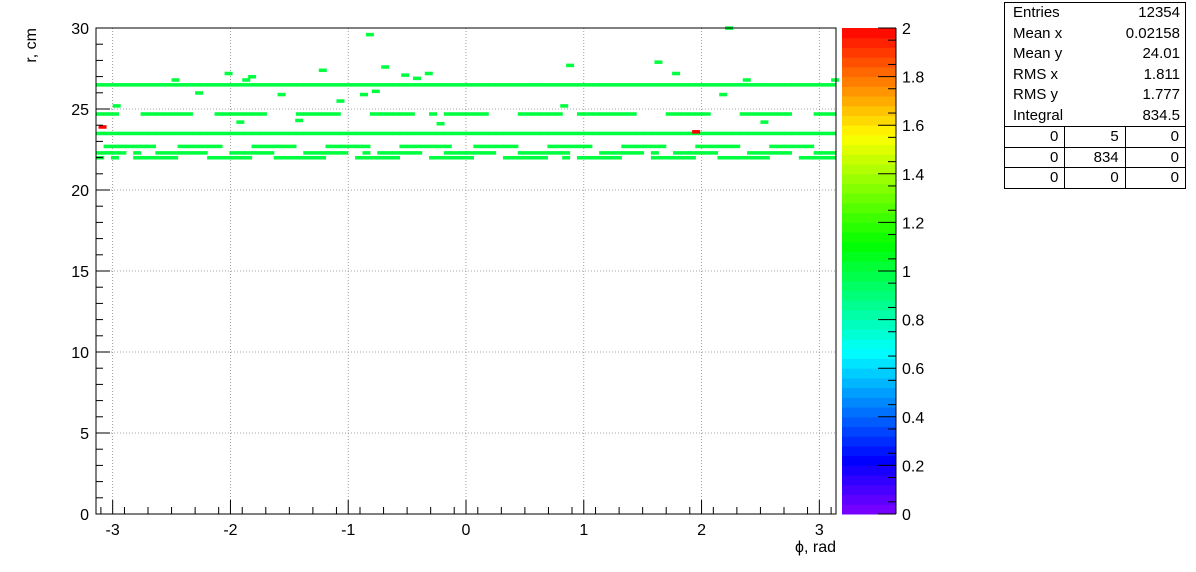 Image resolution: width=1196 pixels, height=572 pixels. What do you see at coordinates (913, 418) in the screenshot?
I see `color-scale-tick-label: 0.4` at bounding box center [913, 418].